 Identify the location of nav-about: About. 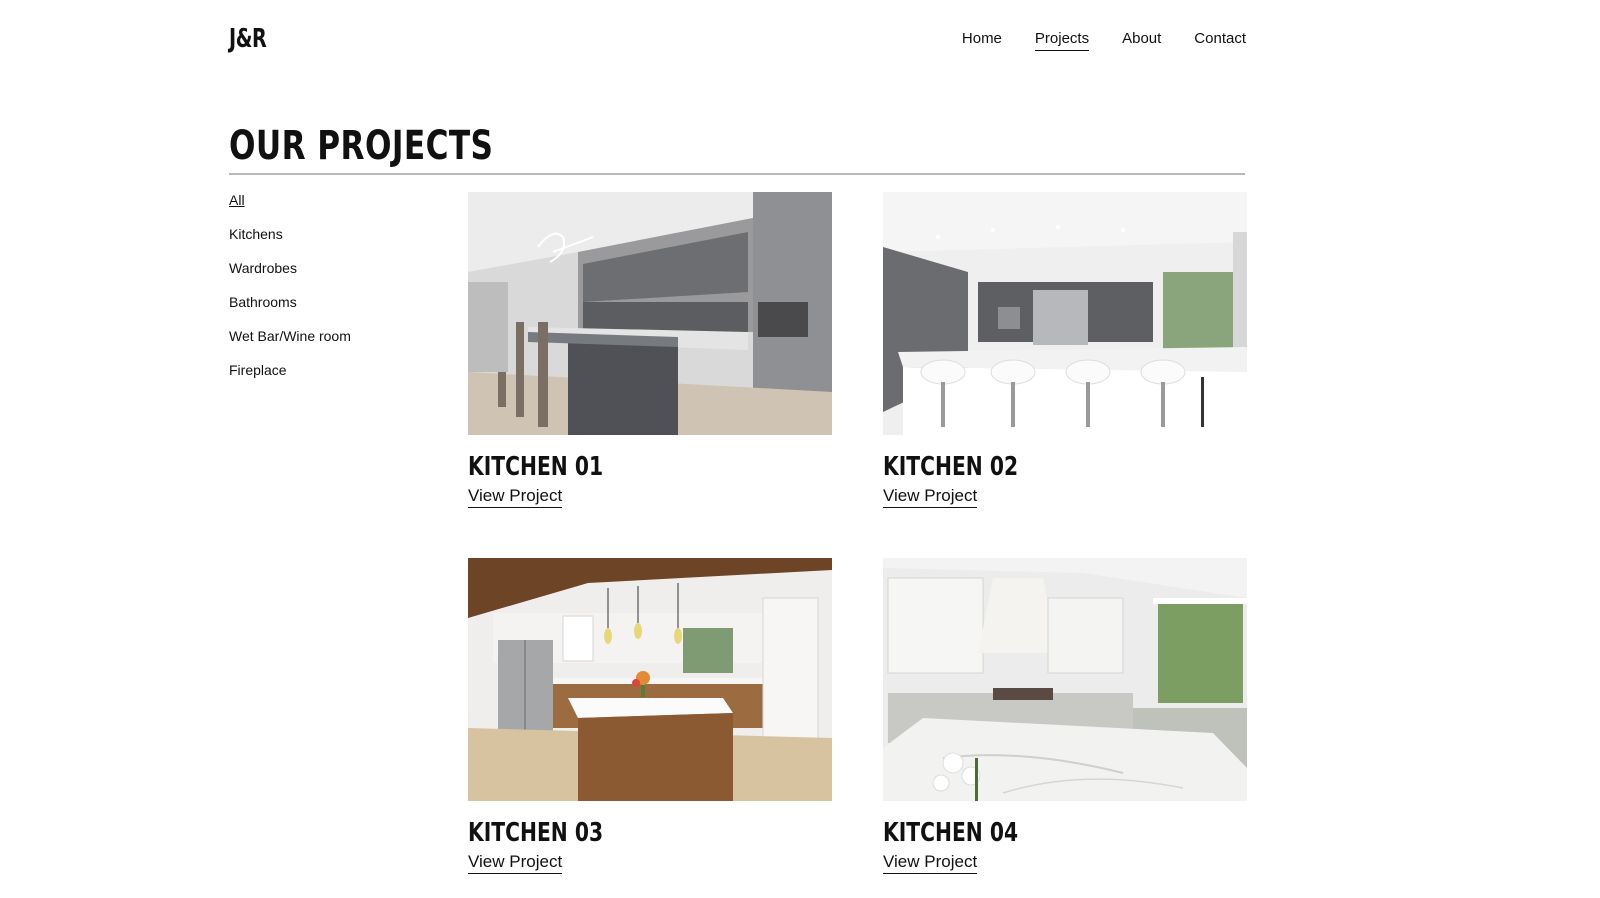
(1141, 39).